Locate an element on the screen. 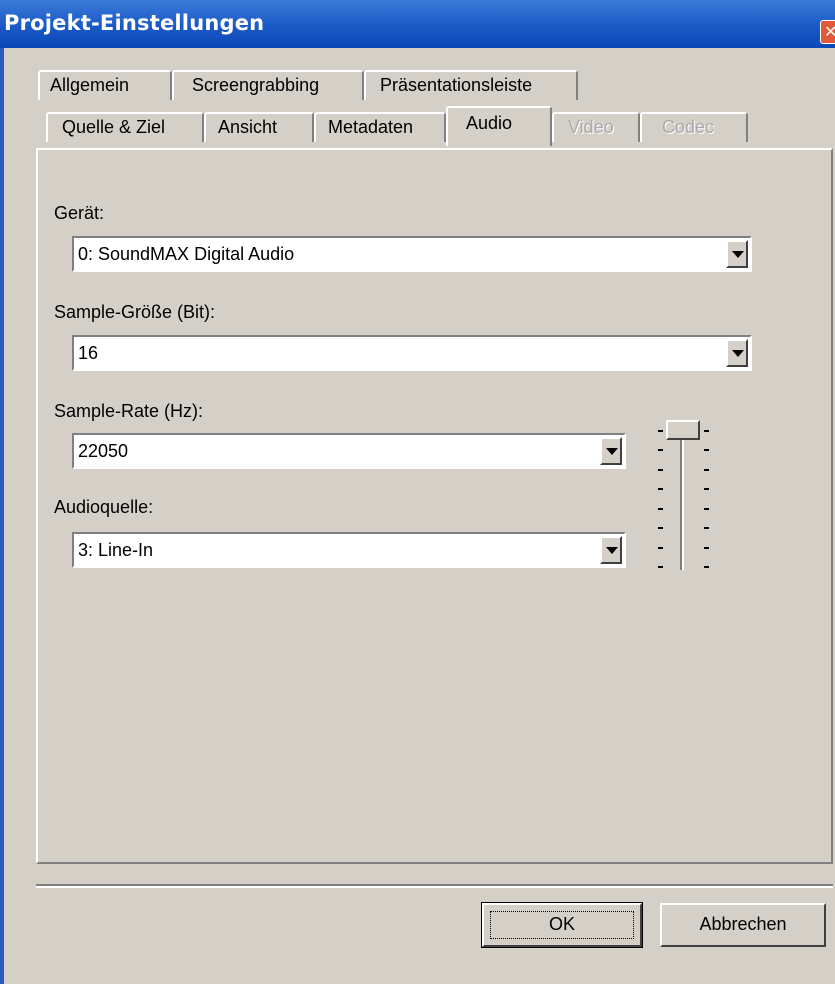 The height and width of the screenshot is (984, 835). tab-allgemein: Allgemein is located at coordinates (105, 85).